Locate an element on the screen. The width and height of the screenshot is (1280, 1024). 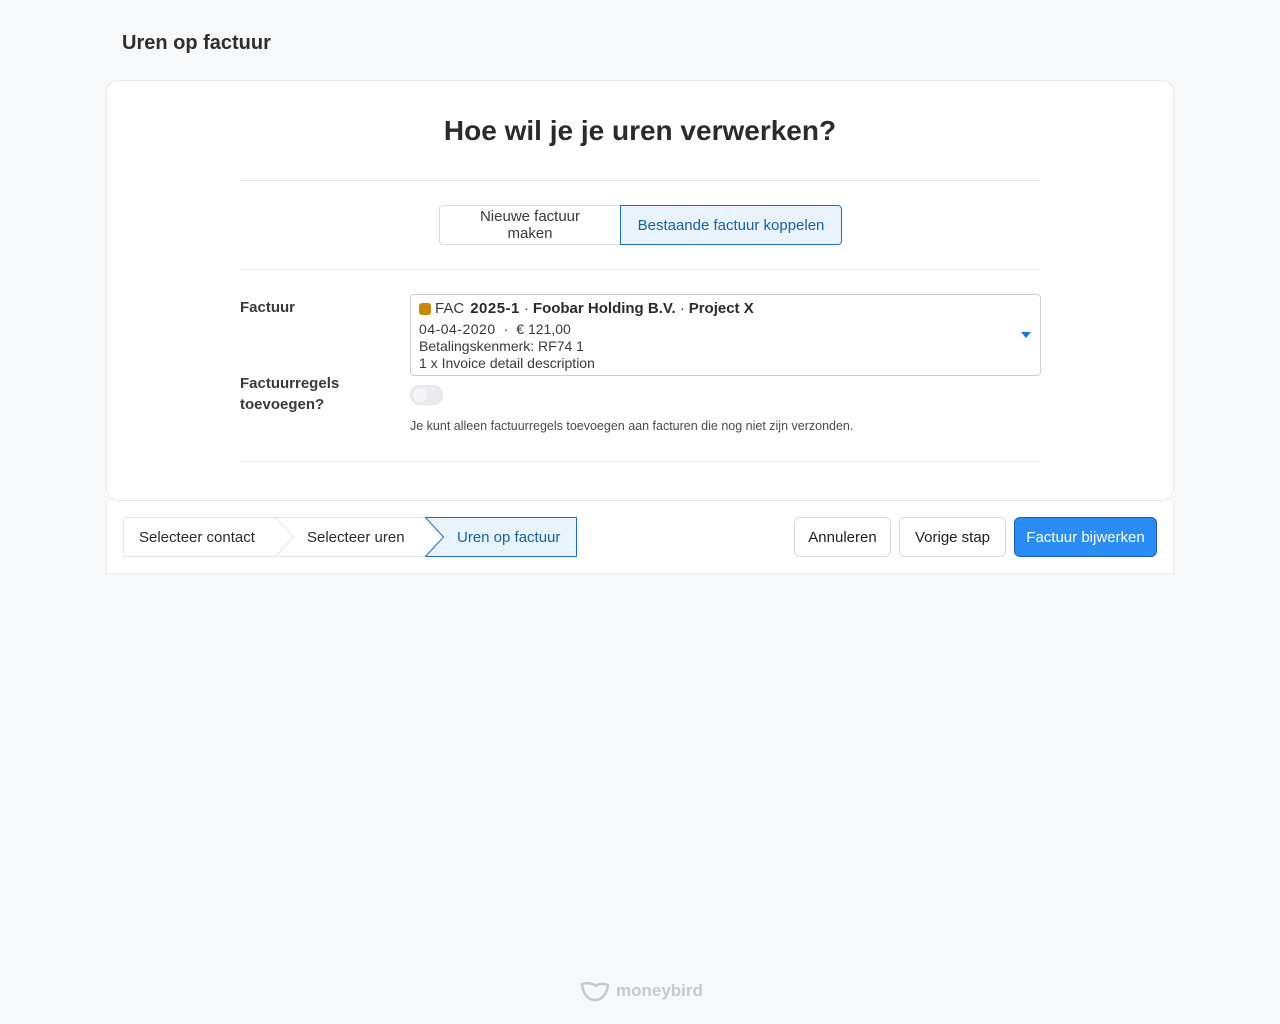
step-select-hours: Selecteer uren is located at coordinates (359, 537).